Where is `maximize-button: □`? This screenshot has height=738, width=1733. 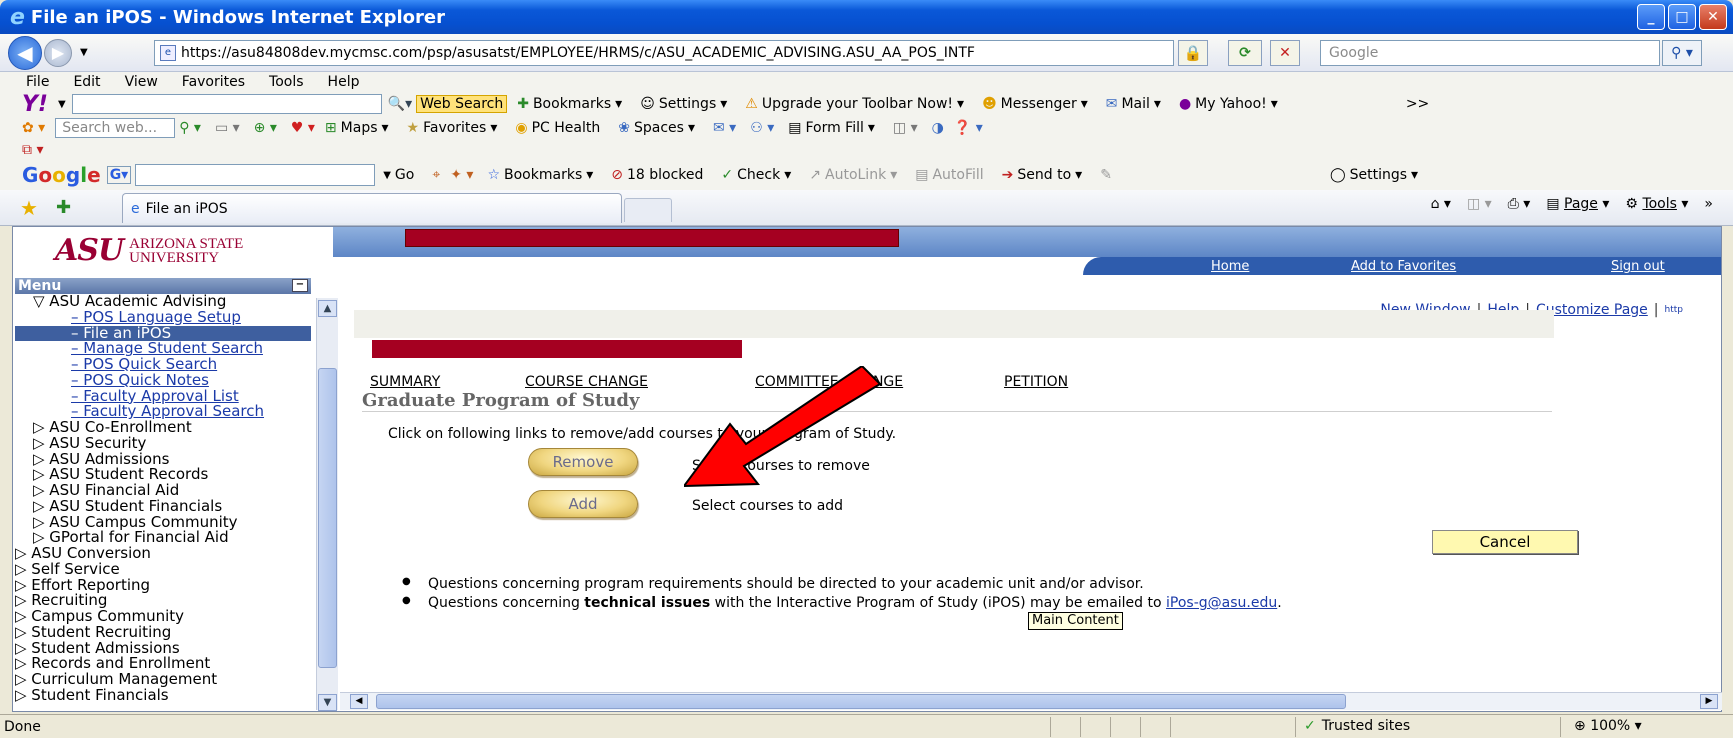
maximize-button: □ is located at coordinates (1682, 17).